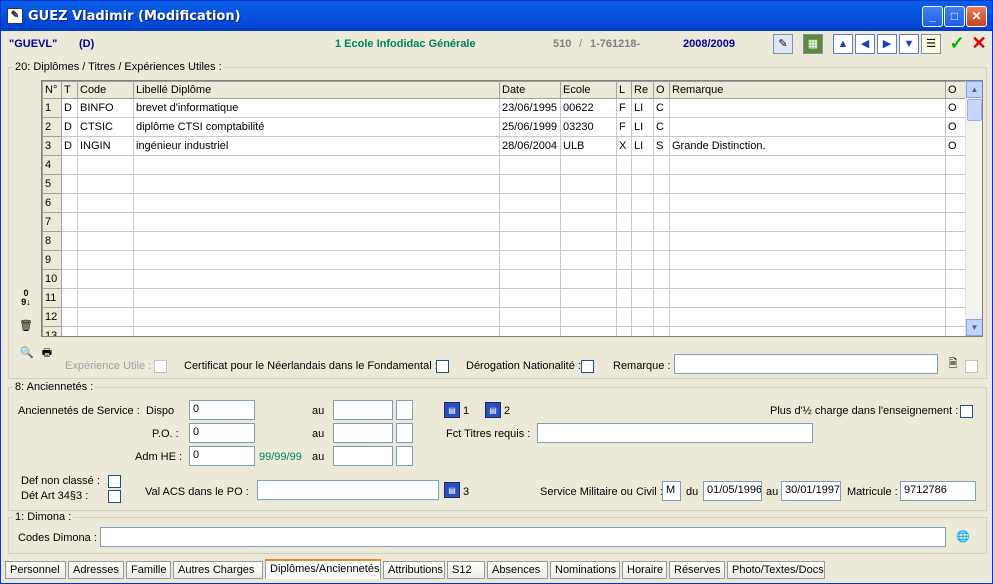 Image resolution: width=993 pixels, height=584 pixels. Describe the element at coordinates (955, 146) in the screenshot. I see `table-cell: O` at that location.